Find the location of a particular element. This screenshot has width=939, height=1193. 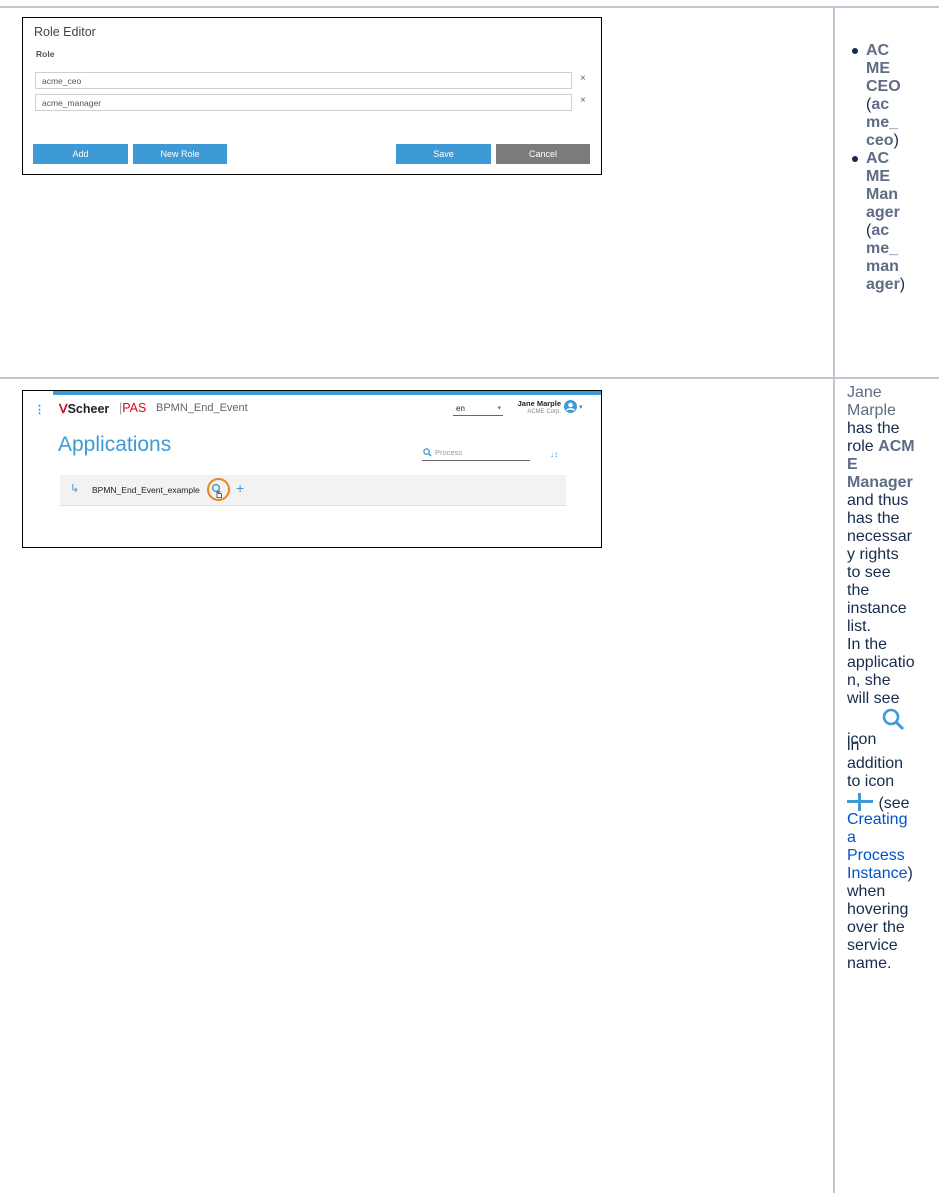

text-line: over the is located at coordinates (876, 927).